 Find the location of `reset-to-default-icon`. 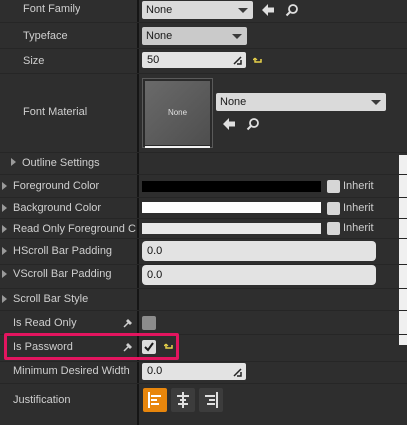

reset-to-default-icon is located at coordinates (258, 61).